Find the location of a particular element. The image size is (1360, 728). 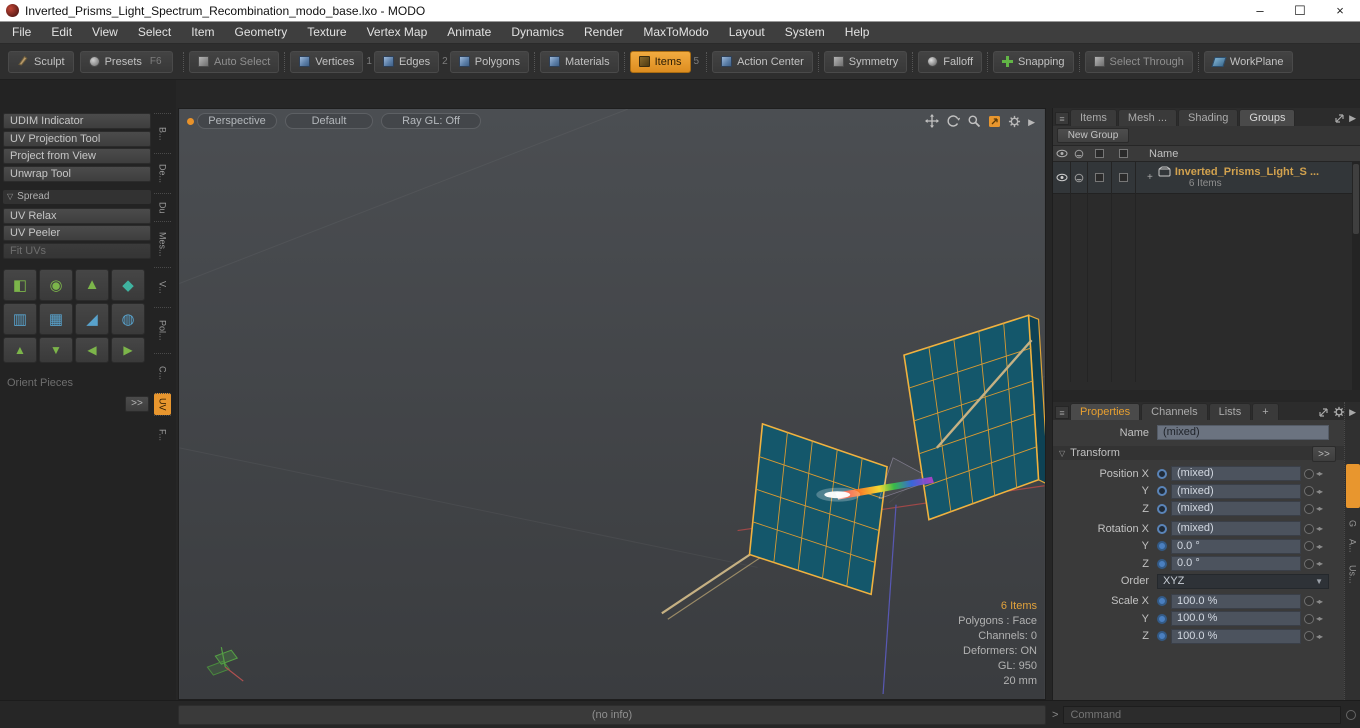

symmetry-button: Symmetry is located at coordinates (865, 61).